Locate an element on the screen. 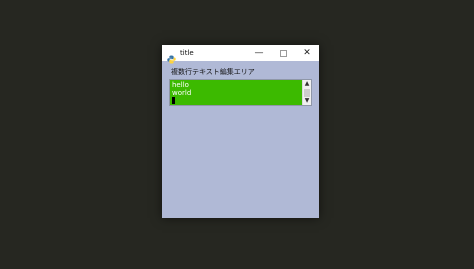  text-line: world is located at coordinates (182, 93).